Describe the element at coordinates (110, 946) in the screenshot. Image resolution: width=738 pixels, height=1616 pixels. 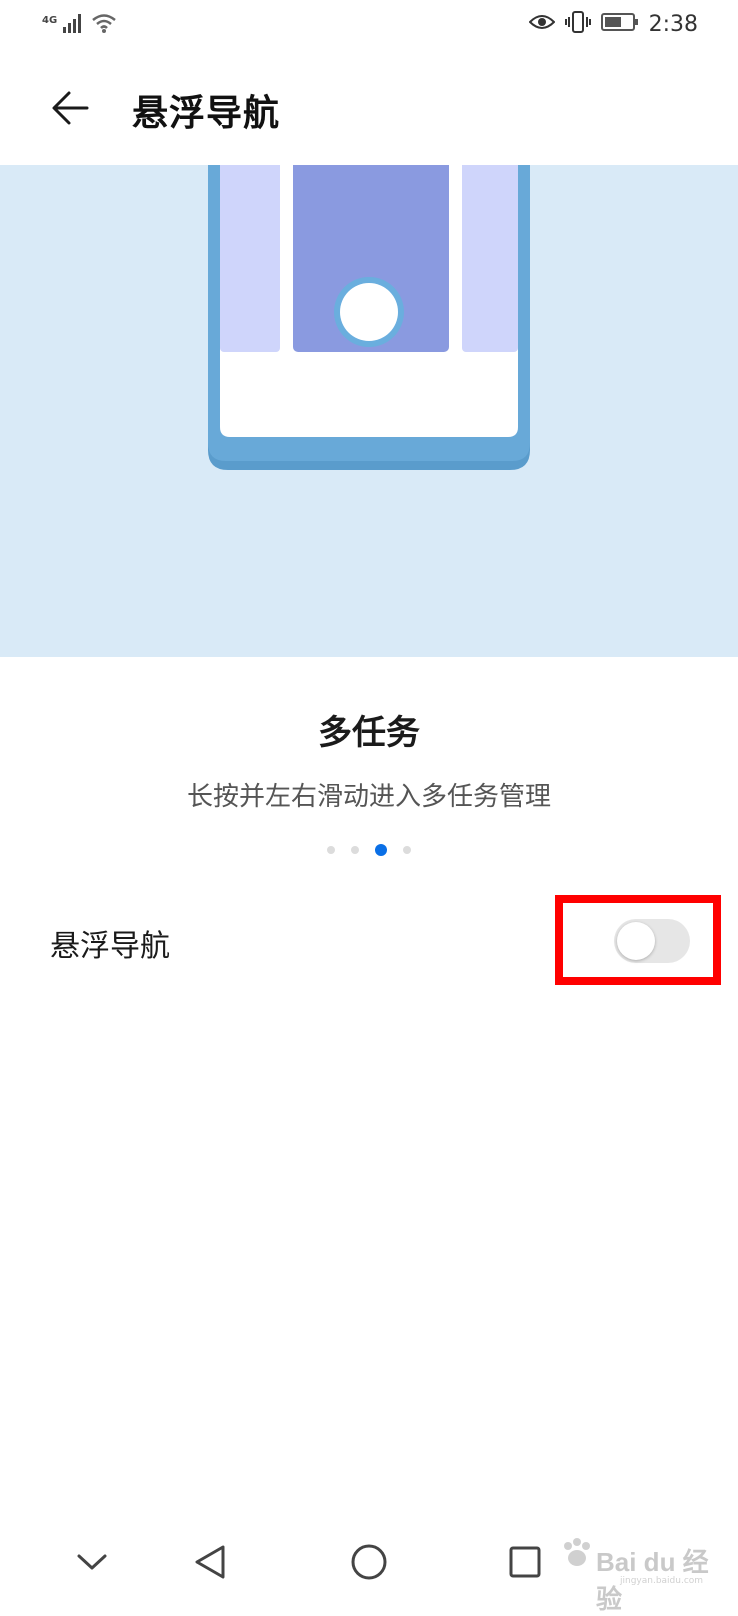
I see `setting-label: 悬浮导航` at that location.